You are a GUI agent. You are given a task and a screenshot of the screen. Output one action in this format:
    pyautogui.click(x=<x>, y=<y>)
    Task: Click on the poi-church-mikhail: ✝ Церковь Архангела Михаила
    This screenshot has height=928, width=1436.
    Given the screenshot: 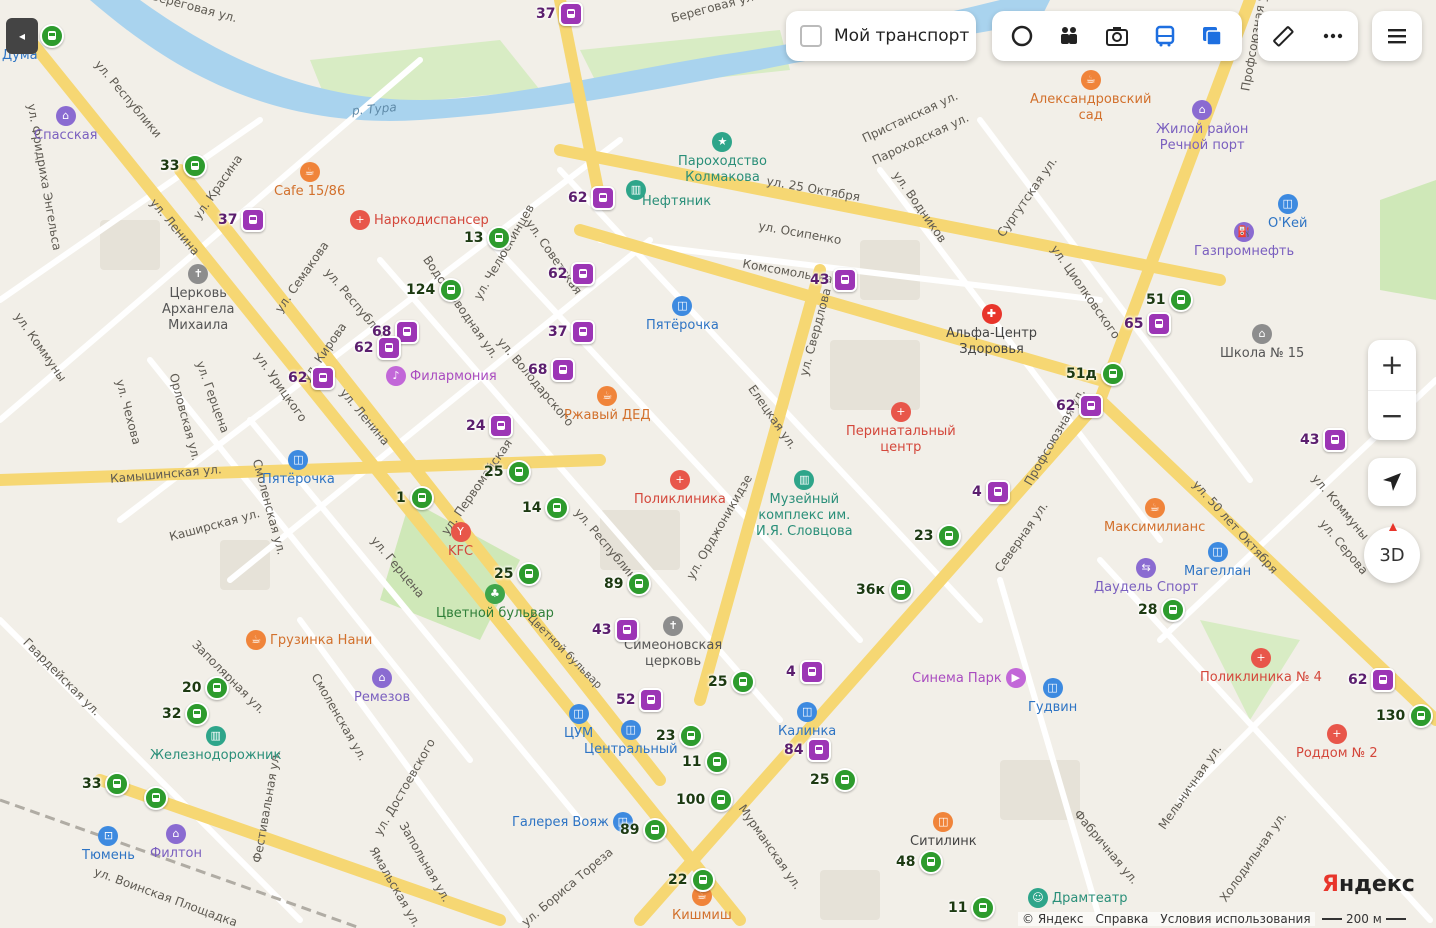 What is the action you would take?
    pyautogui.click(x=198, y=299)
    